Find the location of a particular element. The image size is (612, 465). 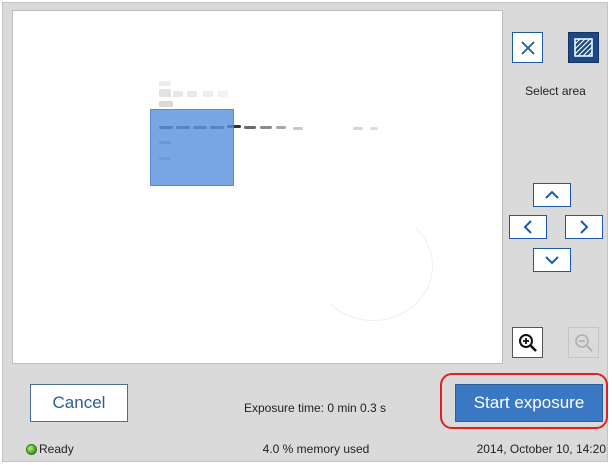

gel-edge is located at coordinates (373, 266).